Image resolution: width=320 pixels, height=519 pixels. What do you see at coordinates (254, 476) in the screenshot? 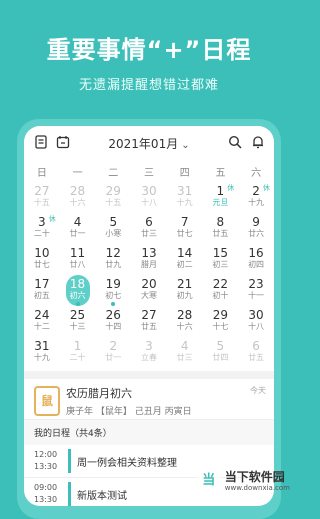
I see `watermark-name: 当下软件园` at bounding box center [254, 476].